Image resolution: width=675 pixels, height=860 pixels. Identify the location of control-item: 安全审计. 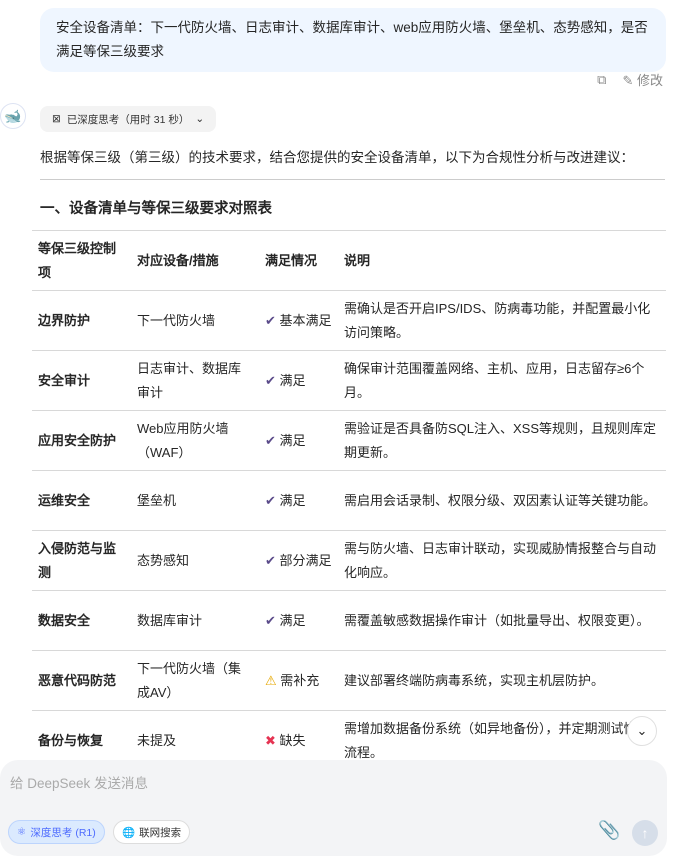
(81, 380).